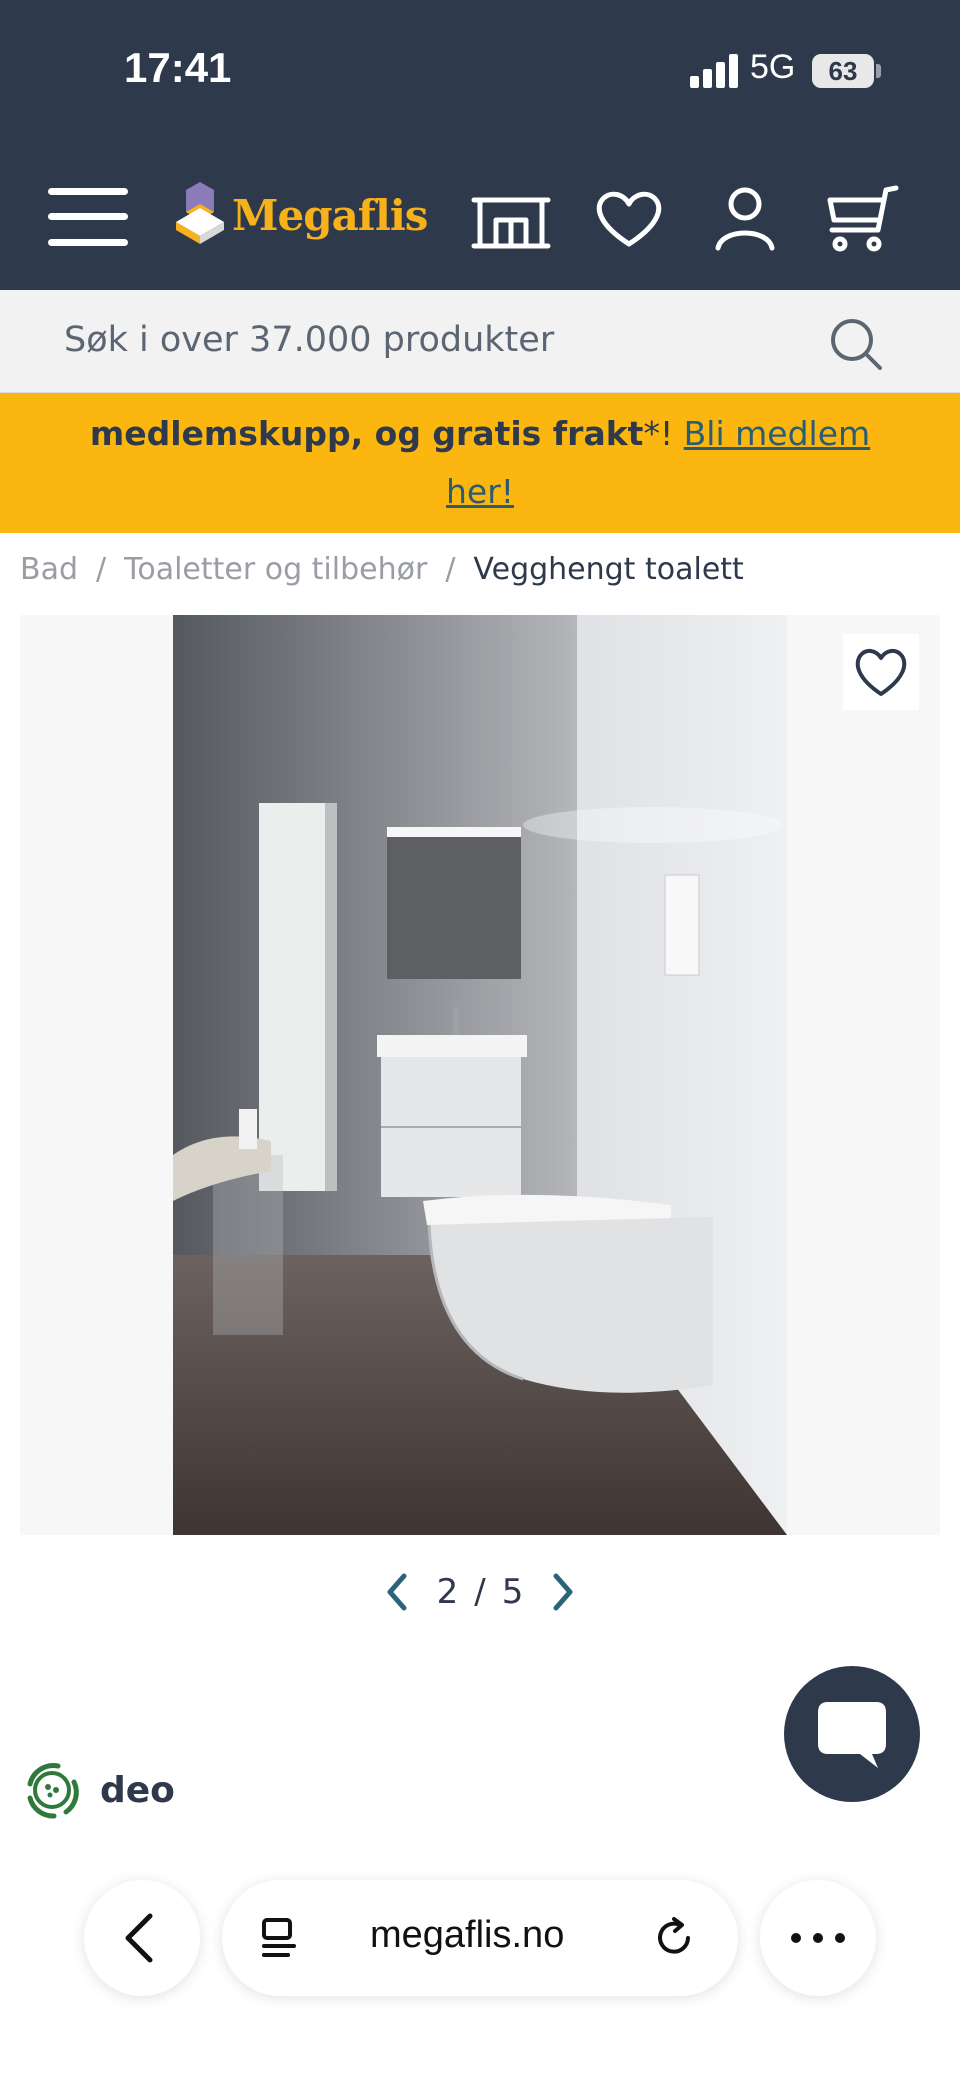 The width and height of the screenshot is (960, 2081). What do you see at coordinates (658, 433) in the screenshot?
I see `promo-asterisk: *!` at bounding box center [658, 433].